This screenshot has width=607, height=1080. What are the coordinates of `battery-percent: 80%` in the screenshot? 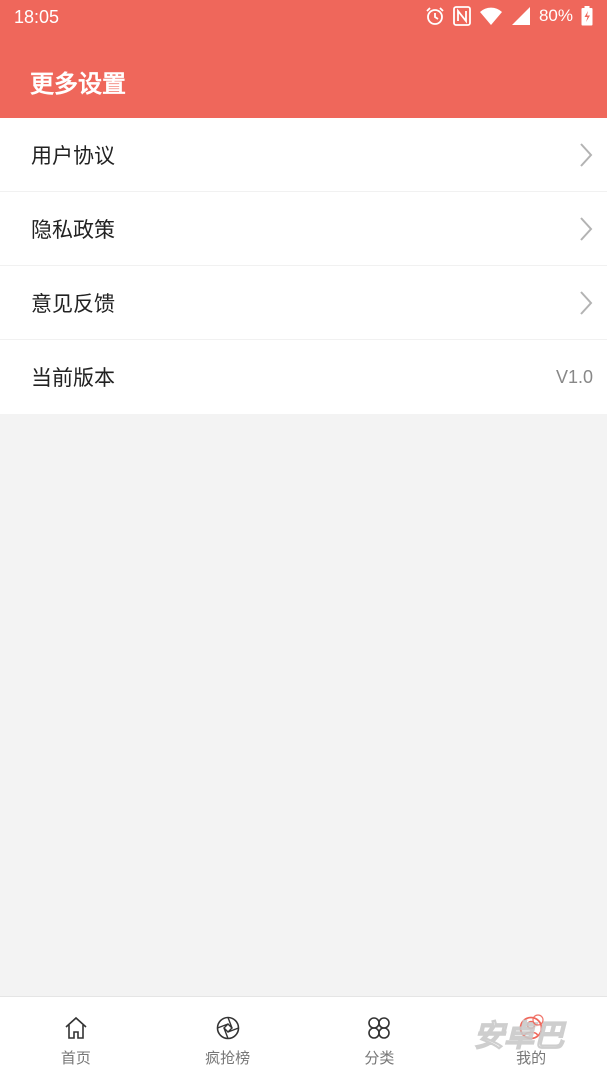 It's located at (555, 15).